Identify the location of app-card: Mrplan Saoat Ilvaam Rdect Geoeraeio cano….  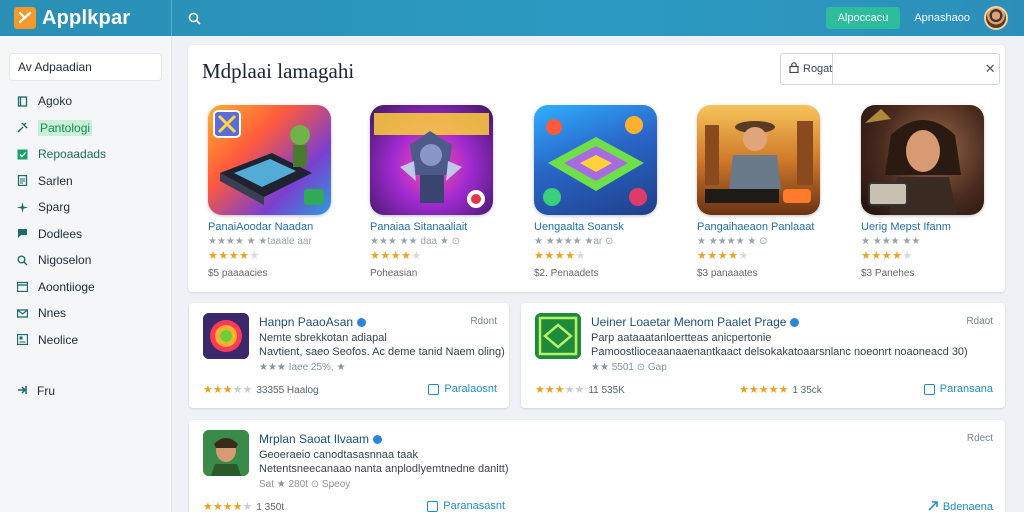
(597, 466).